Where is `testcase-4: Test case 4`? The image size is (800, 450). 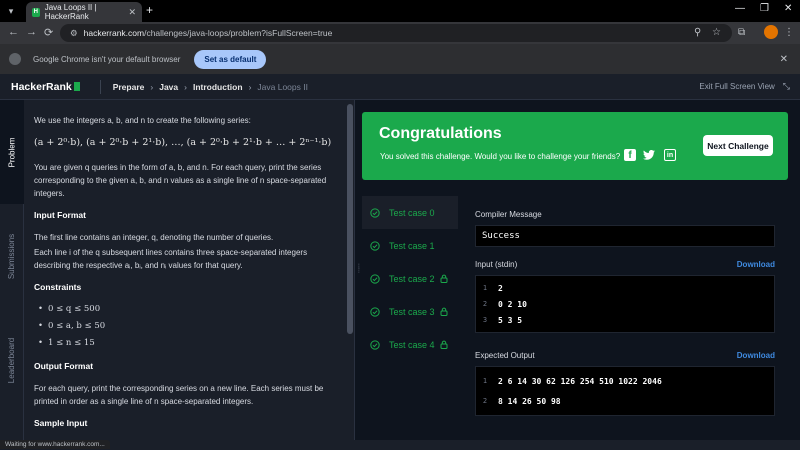 testcase-4: Test case 4 is located at coordinates (410, 344).